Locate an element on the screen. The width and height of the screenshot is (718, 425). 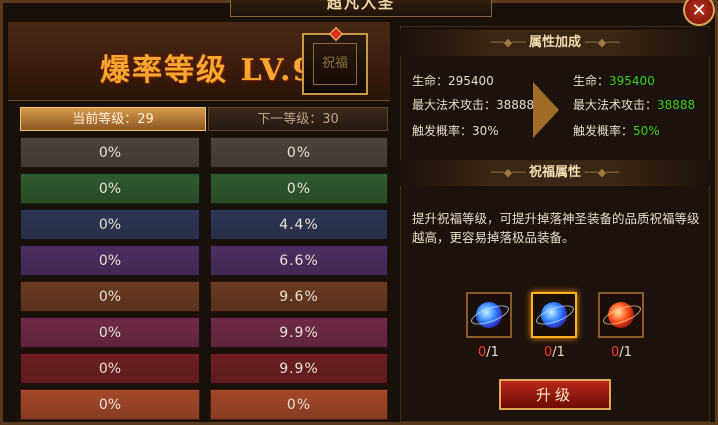
tab-current-level: 当前等级：29 is located at coordinates (113, 119).